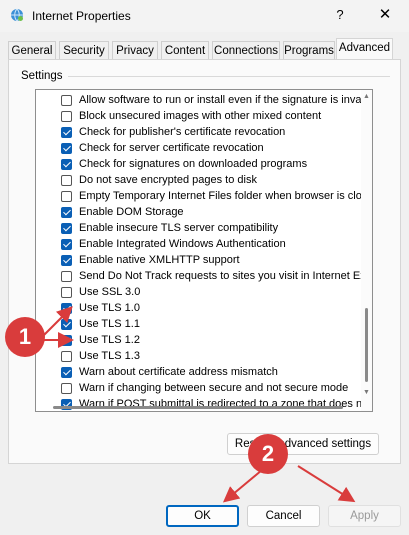 The width and height of the screenshot is (409, 535). What do you see at coordinates (242, 486) in the screenshot?
I see `arrow-to-ok` at bounding box center [242, 486].